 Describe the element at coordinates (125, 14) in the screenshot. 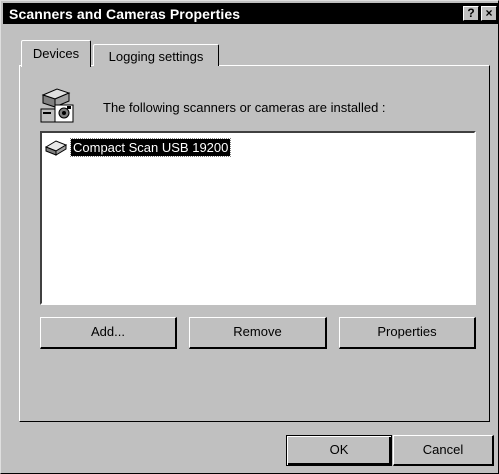

I see `window-title: Scanners and Cameras Properties` at that location.